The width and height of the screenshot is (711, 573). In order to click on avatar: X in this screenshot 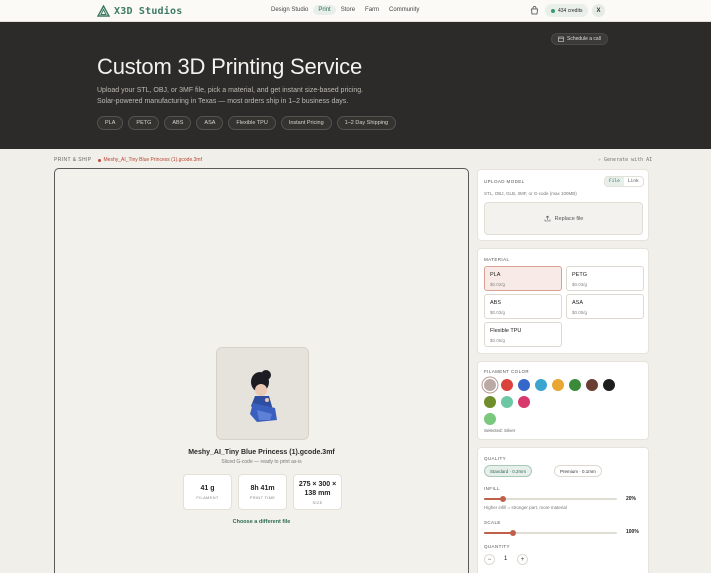, I will do `click(598, 10)`.